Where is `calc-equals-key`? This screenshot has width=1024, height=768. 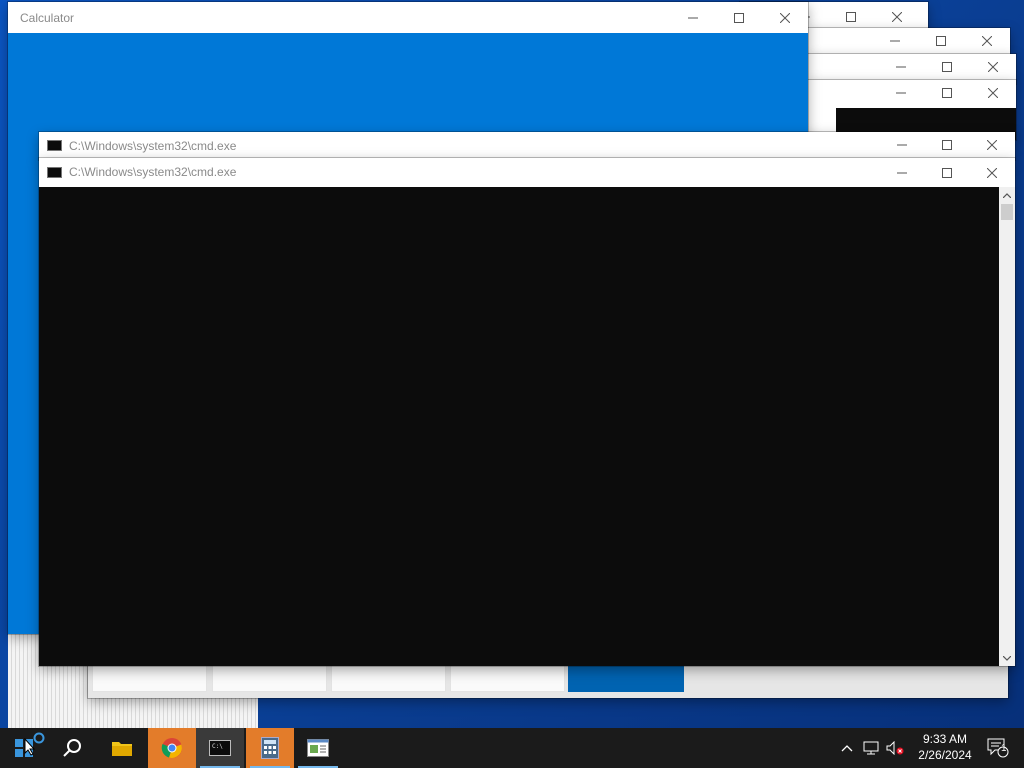
calc-equals-key is located at coordinates (626, 677).